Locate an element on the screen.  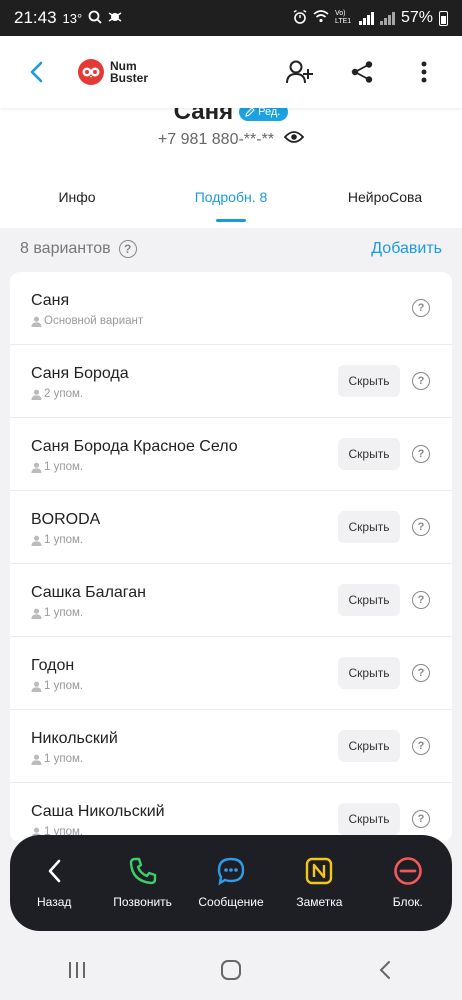
recents-button is located at coordinates (77, 970).